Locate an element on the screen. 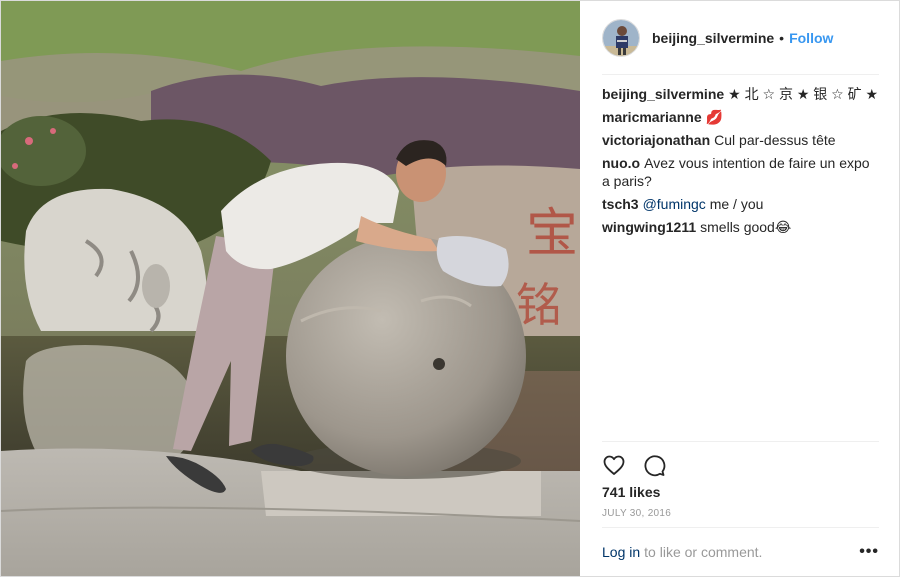 The width and height of the screenshot is (900, 577). comment-text: me / you is located at coordinates (734, 204).